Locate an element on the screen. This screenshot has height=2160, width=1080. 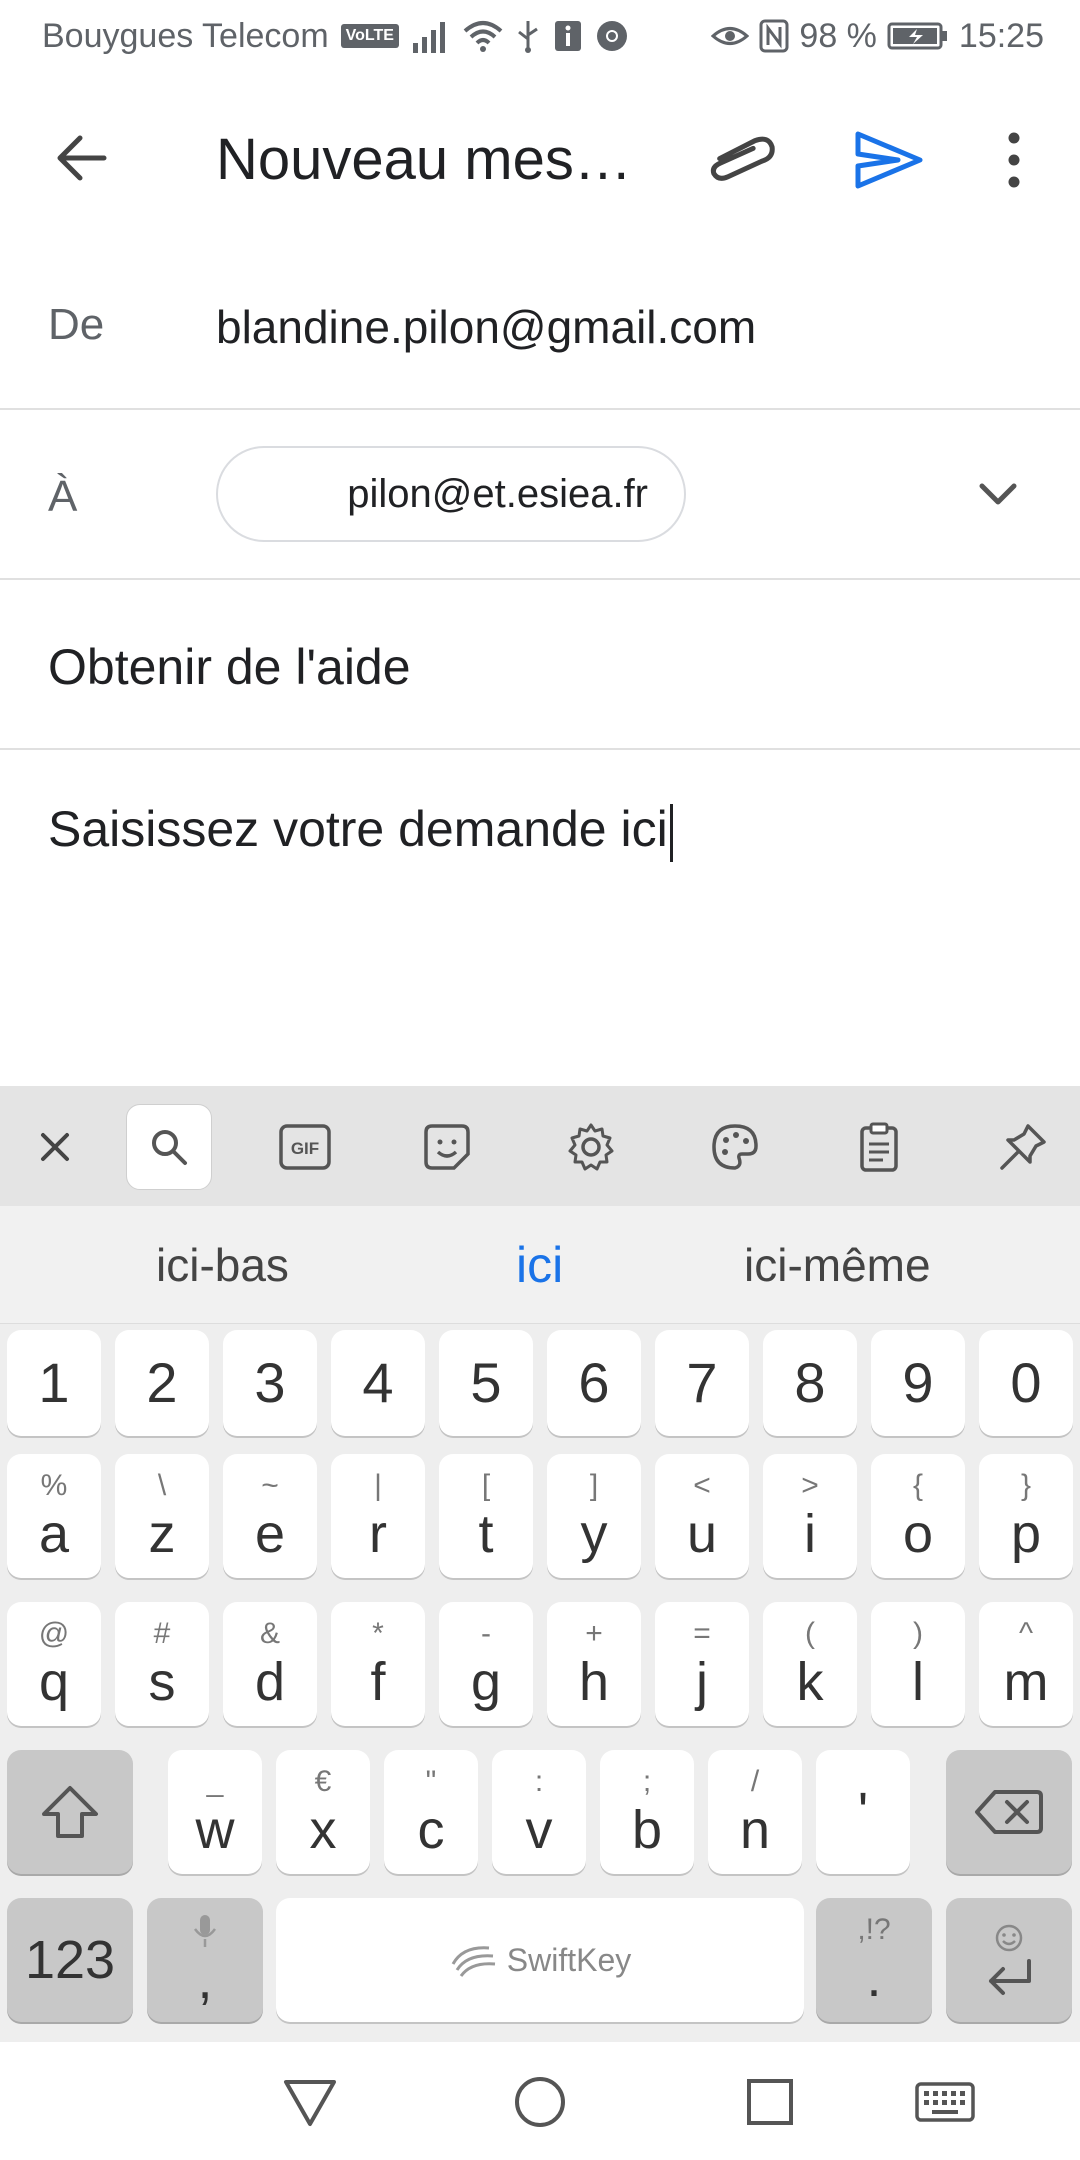
period-key: ,!?. is located at coordinates (874, 1960).